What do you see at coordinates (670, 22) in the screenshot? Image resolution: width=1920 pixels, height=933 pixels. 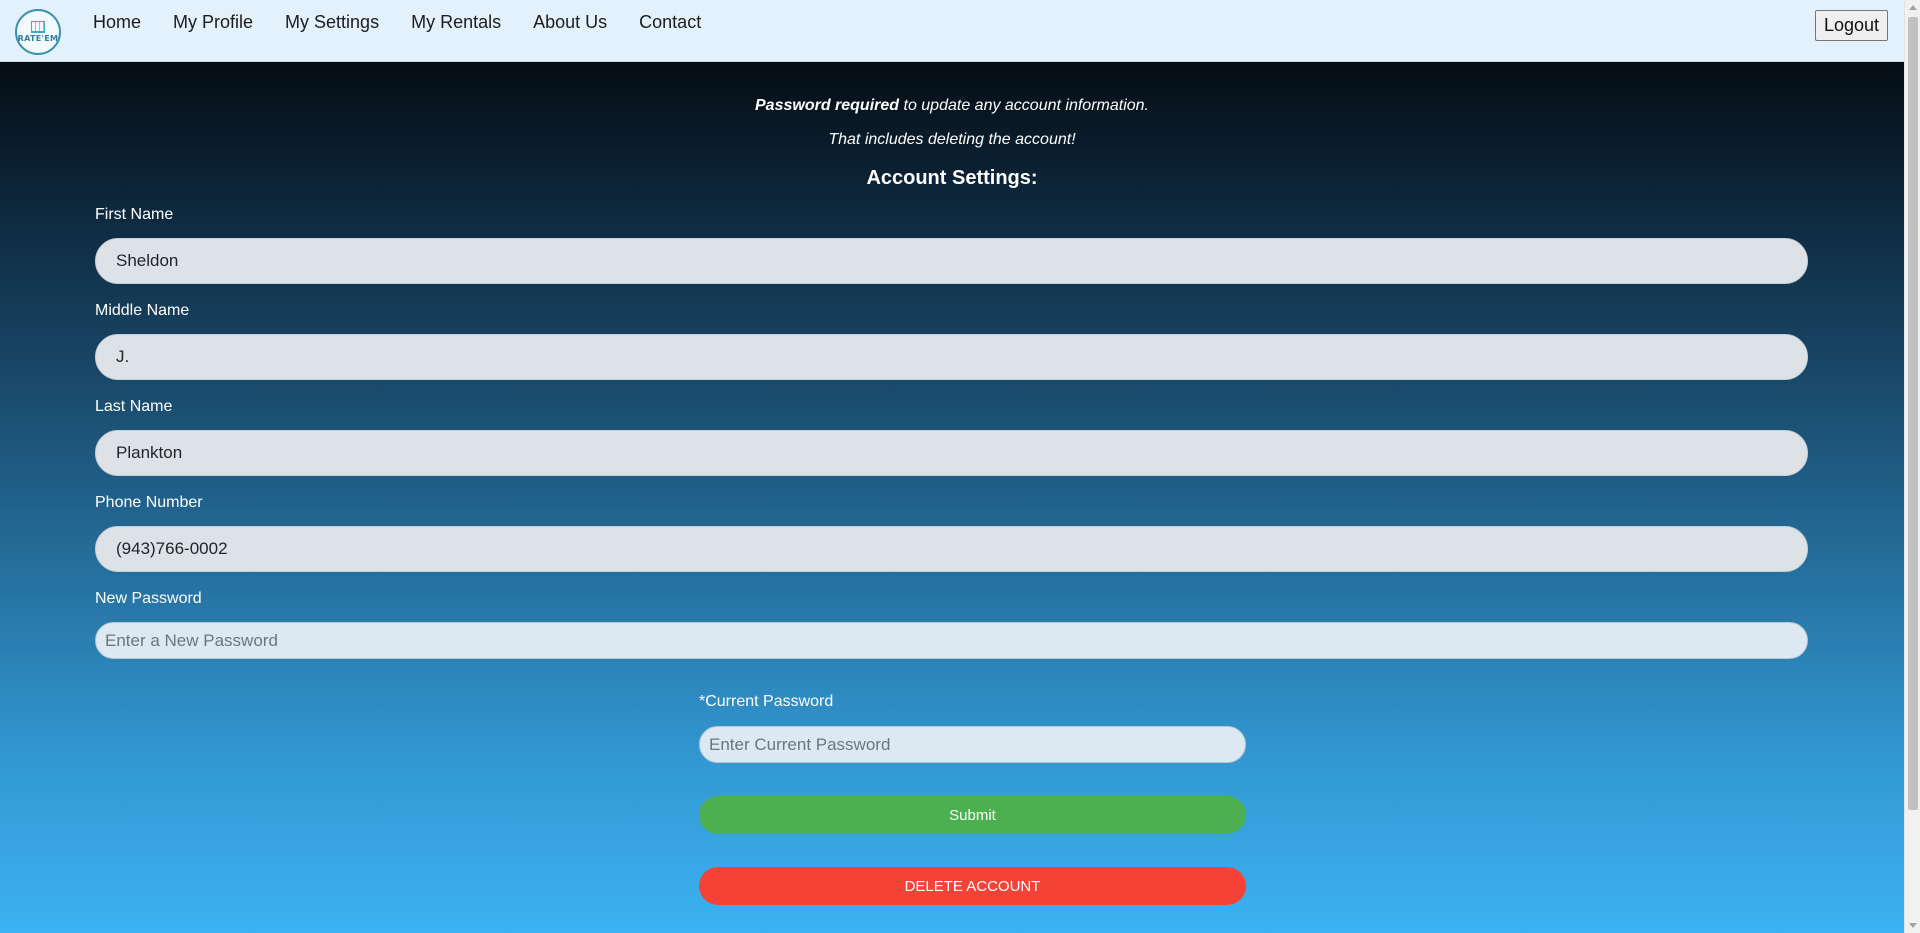 I see `nav-link-contact: Contact` at bounding box center [670, 22].